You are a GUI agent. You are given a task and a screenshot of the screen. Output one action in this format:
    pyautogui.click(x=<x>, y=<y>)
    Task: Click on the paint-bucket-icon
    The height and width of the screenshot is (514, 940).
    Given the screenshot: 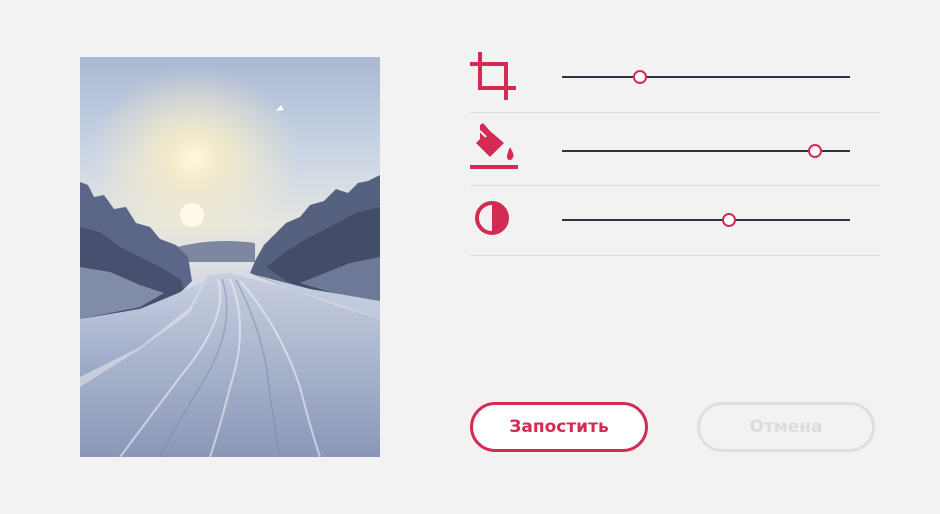 What is the action you would take?
    pyautogui.click(x=495, y=148)
    